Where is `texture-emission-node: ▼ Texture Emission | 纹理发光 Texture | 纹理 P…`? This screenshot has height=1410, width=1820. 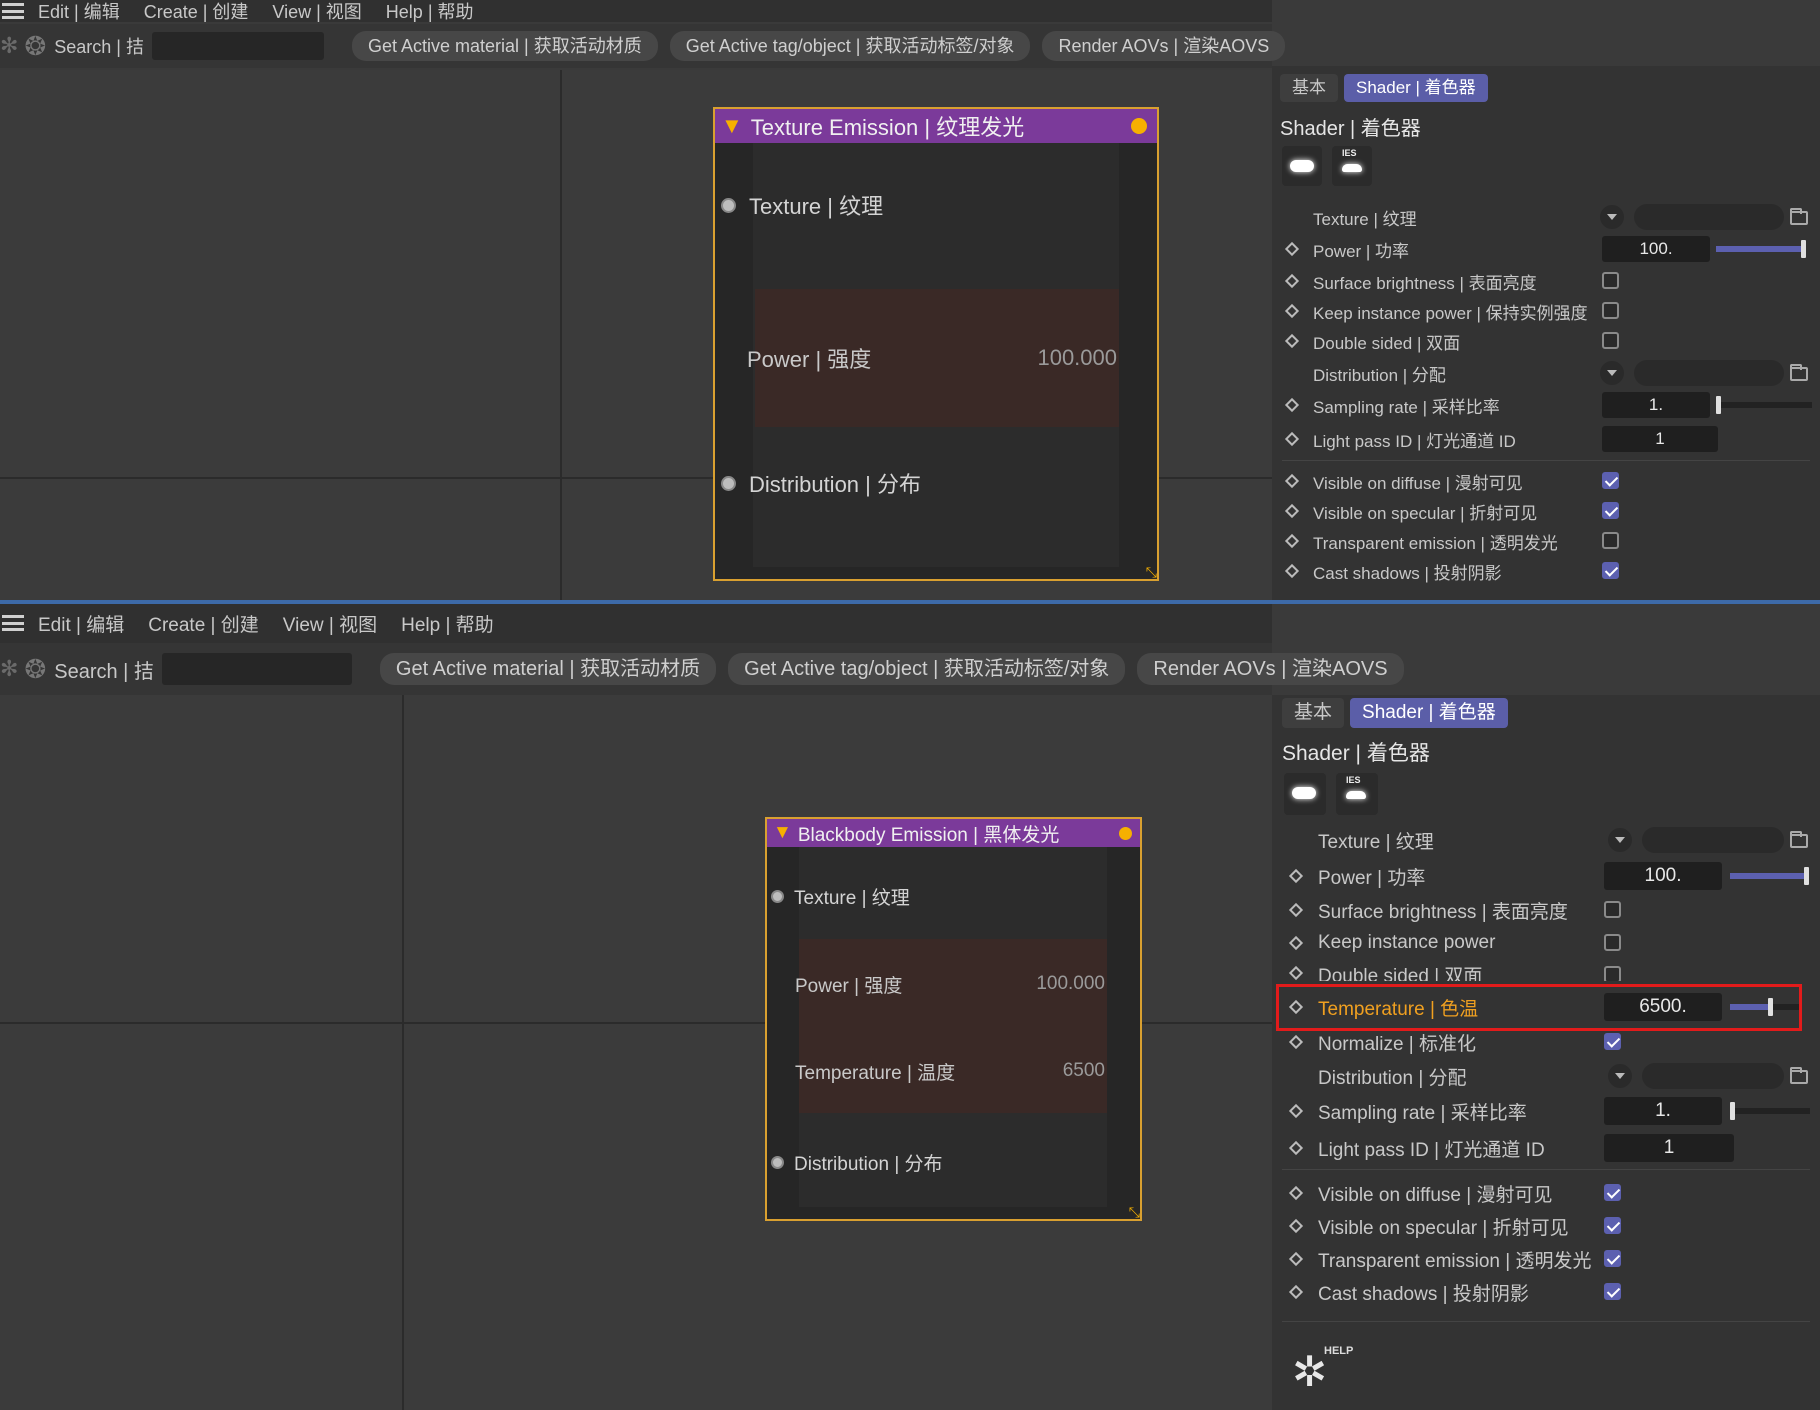 texture-emission-node: ▼ Texture Emission | 纹理发光 Texture | 纹理 P… is located at coordinates (936, 344).